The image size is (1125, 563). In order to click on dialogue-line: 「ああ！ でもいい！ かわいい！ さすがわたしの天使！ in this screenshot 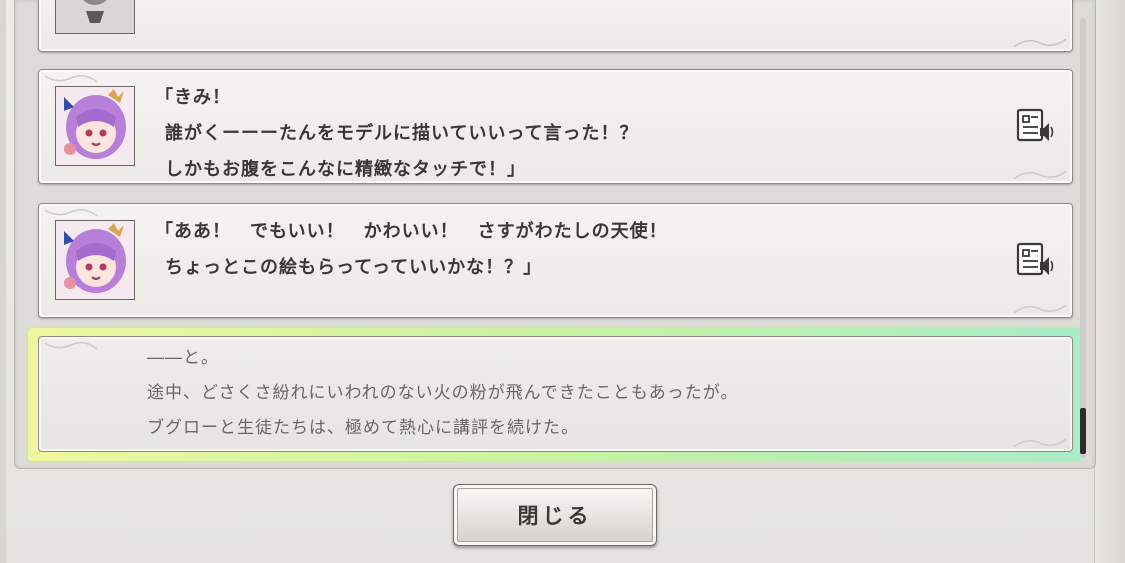, I will do `click(411, 231)`.